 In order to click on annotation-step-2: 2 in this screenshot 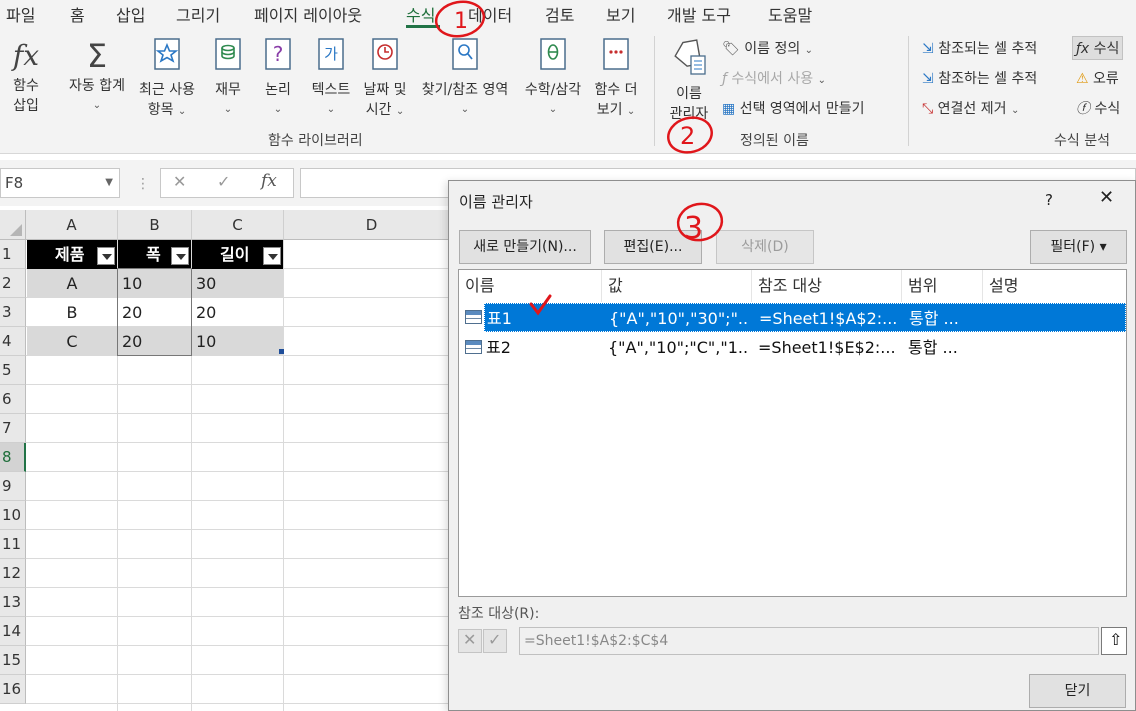, I will do `click(687, 136)`.